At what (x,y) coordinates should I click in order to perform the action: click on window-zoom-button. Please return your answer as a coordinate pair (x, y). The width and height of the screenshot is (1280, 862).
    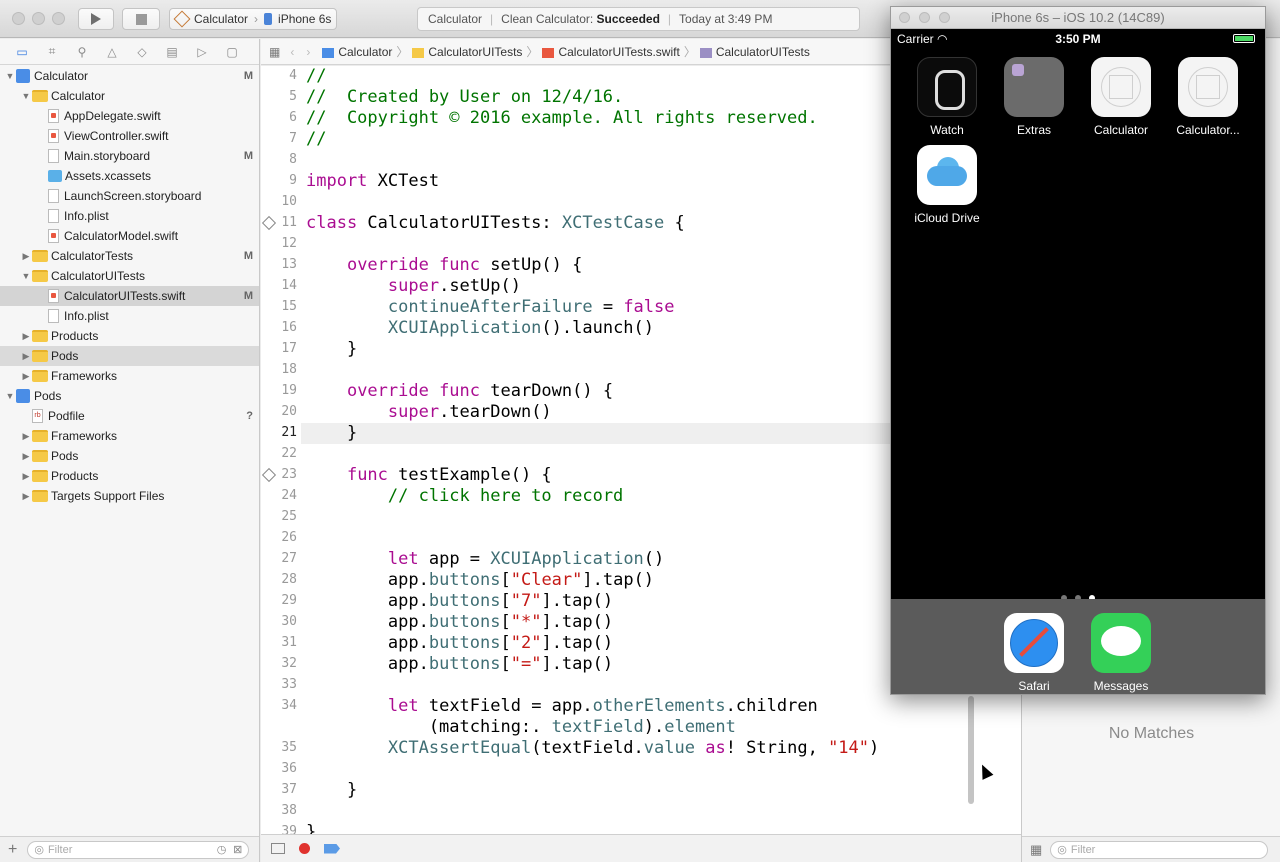
    Looking at the image, I should click on (58, 18).